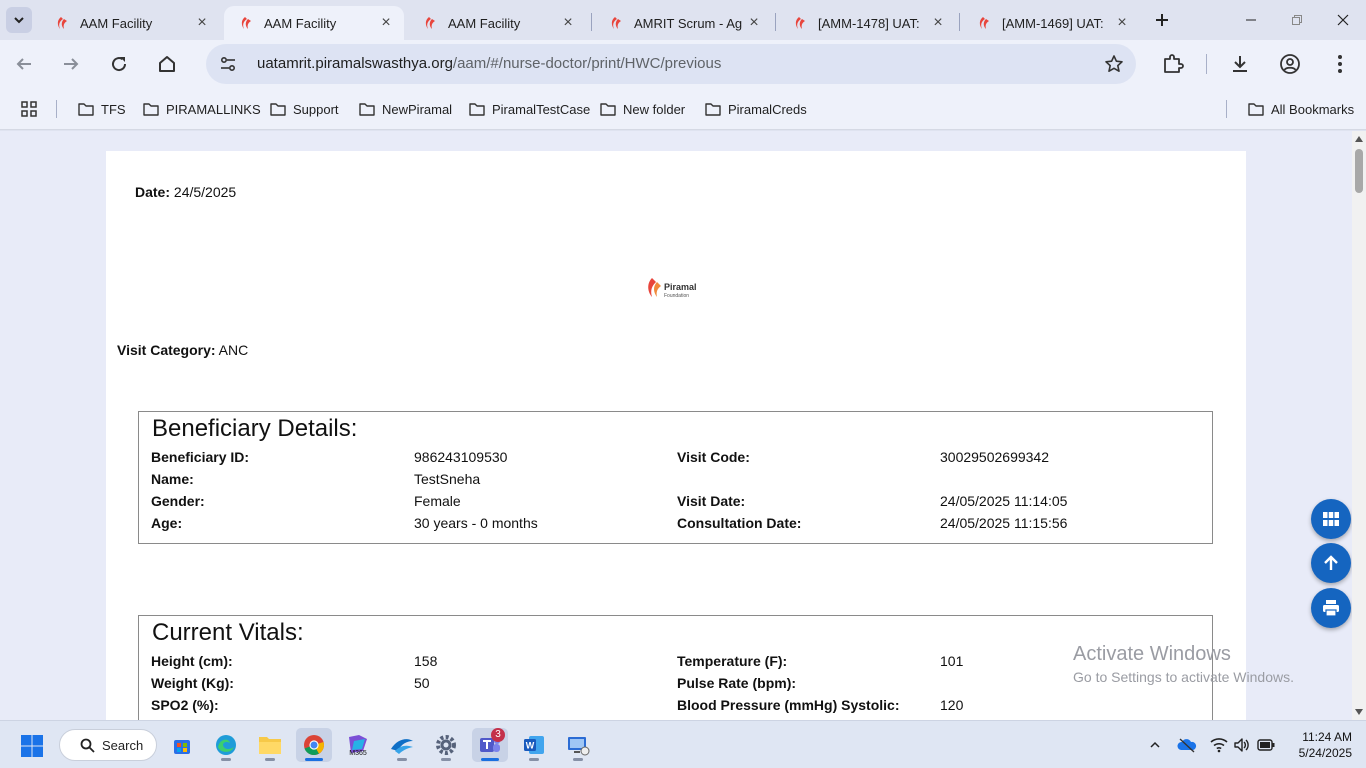 The width and height of the screenshot is (1366, 768). I want to click on tab-search-button, so click(19, 20).